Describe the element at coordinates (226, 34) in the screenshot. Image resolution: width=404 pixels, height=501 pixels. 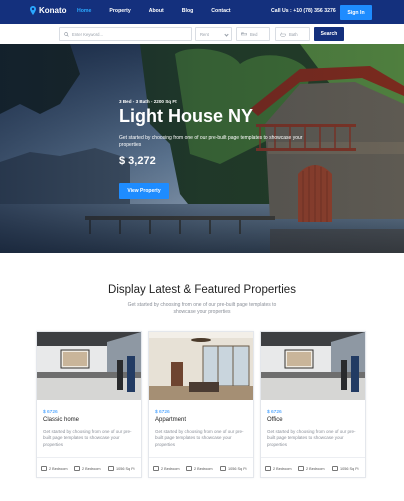
I see `chevron-down-icon` at that location.